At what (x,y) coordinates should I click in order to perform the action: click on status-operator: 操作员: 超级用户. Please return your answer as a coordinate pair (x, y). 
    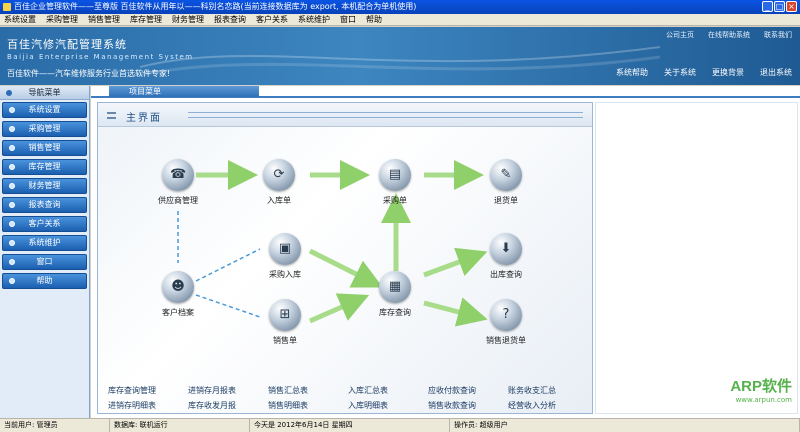
    Looking at the image, I should click on (625, 425).